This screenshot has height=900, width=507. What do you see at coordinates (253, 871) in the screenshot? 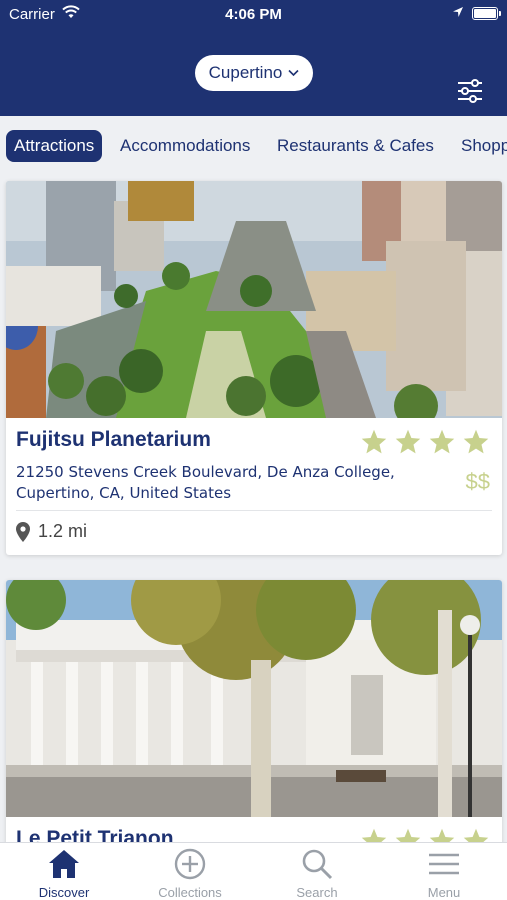
I see `bottom-tab-bar: Discover Collections Search Menu` at bounding box center [253, 871].